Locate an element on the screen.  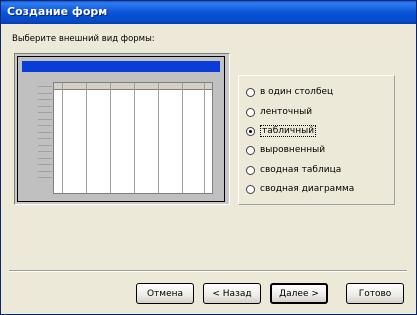
finish-button: Готово is located at coordinates (375, 293).